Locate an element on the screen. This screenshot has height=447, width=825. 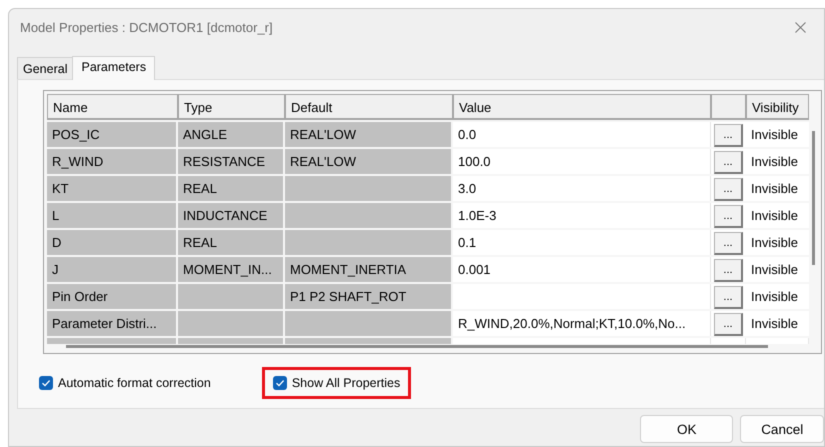
table-cell: D is located at coordinates (112, 242).